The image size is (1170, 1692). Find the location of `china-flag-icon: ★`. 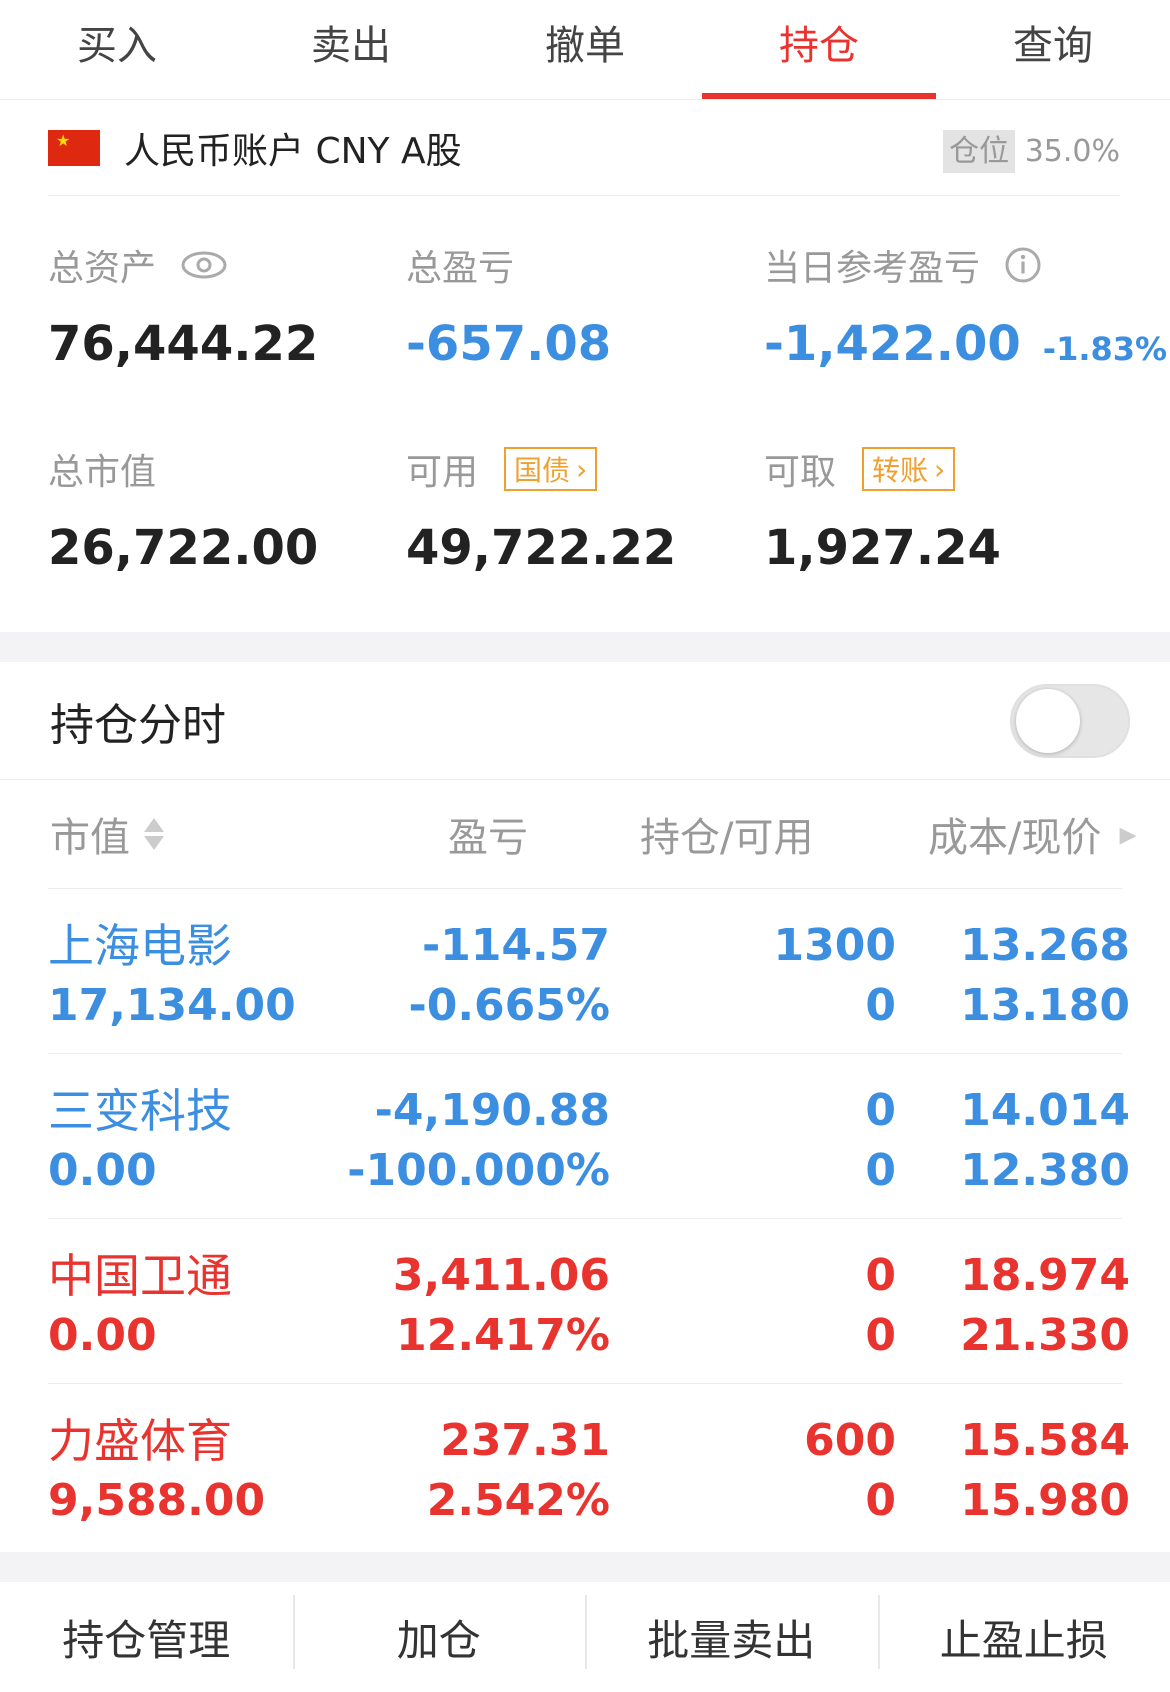

china-flag-icon: ★ is located at coordinates (74, 147).